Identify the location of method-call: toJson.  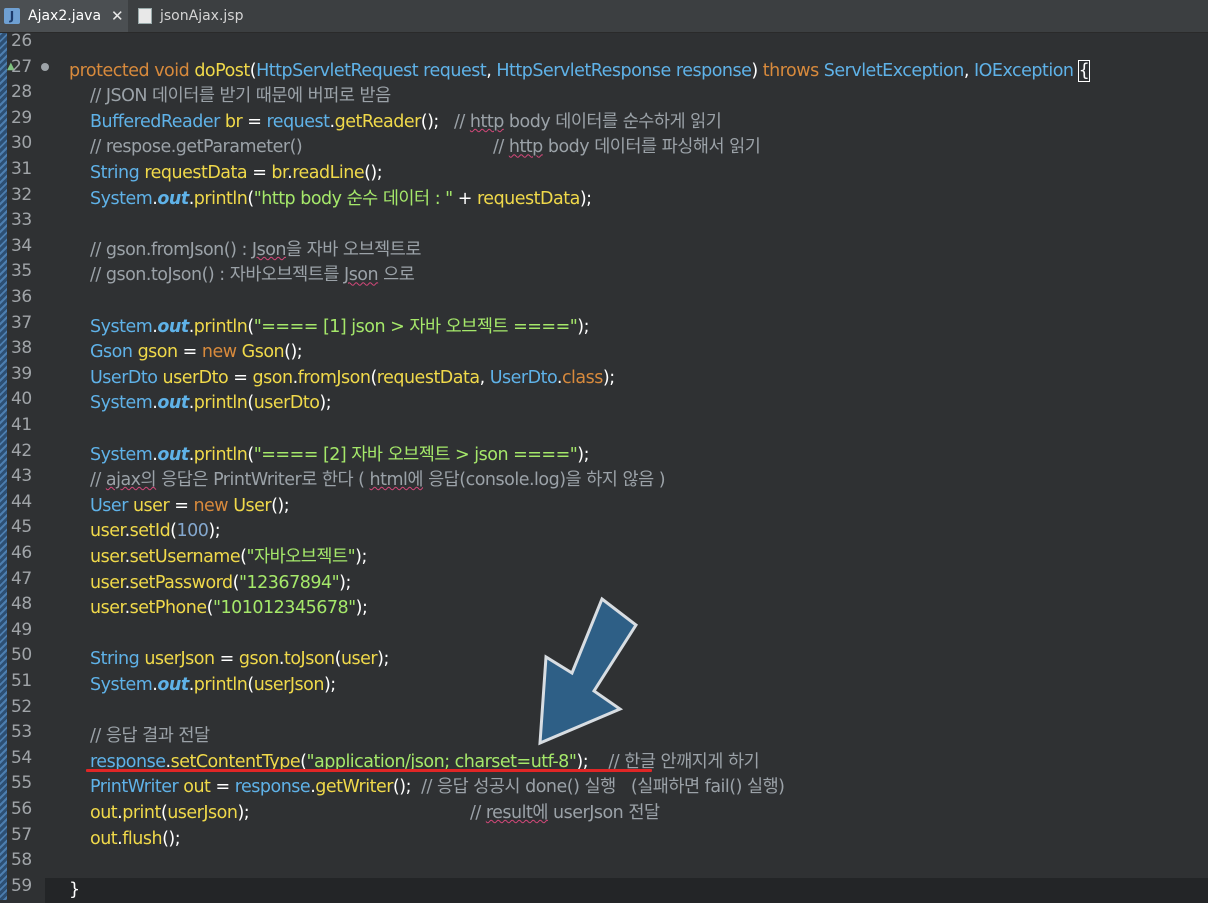
(309, 659).